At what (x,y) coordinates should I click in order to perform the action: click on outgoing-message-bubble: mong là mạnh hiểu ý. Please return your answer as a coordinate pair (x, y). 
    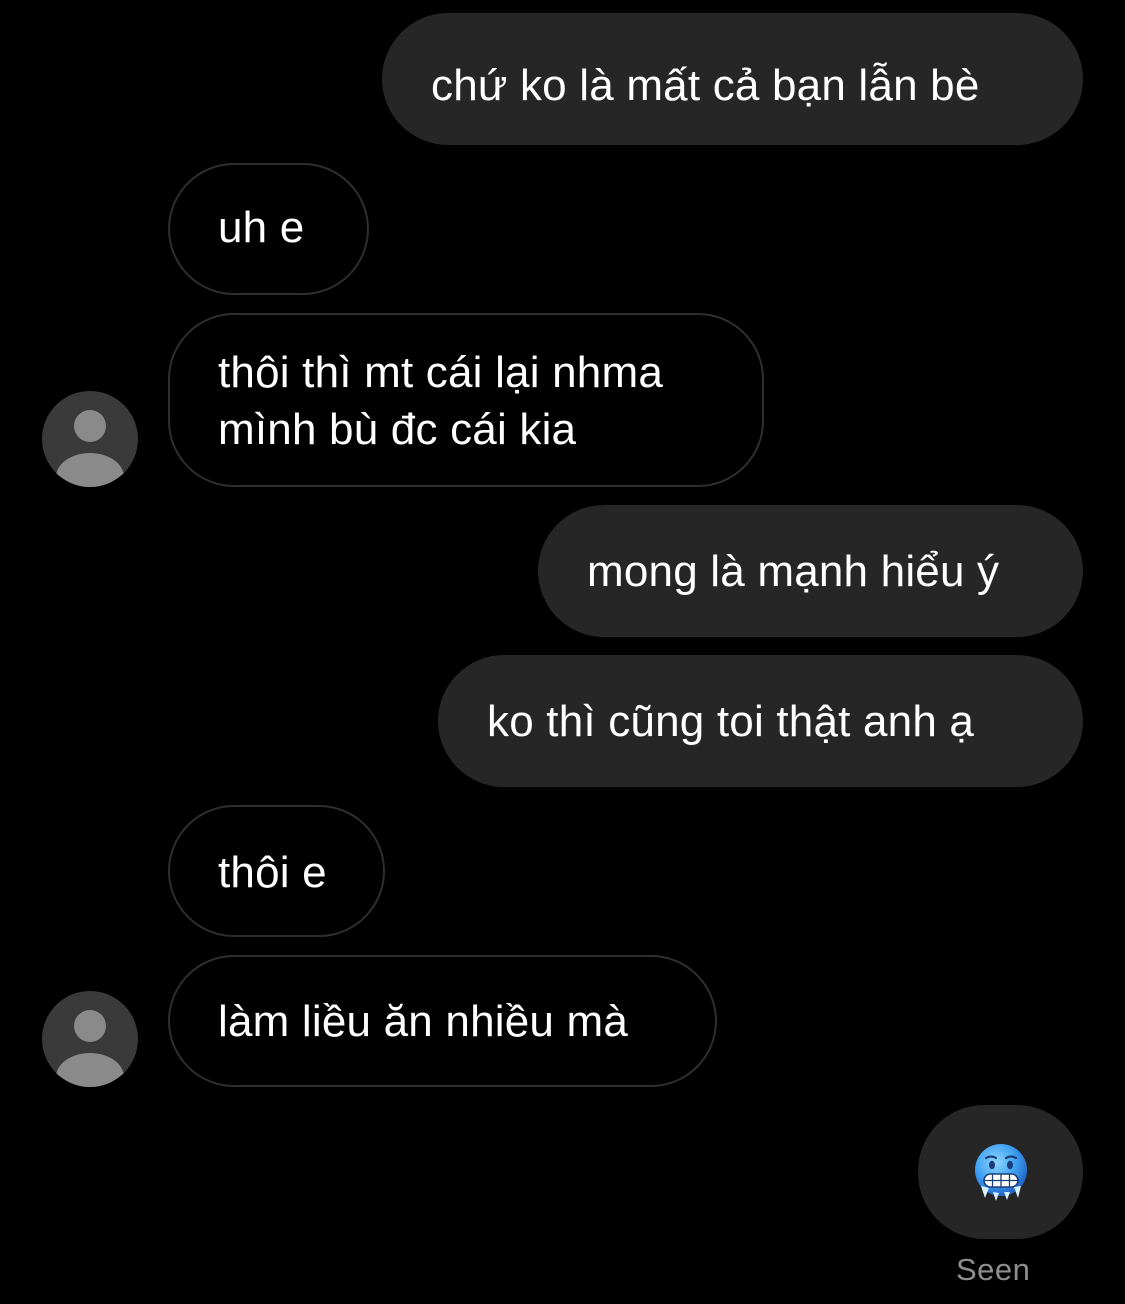
    Looking at the image, I should click on (810, 571).